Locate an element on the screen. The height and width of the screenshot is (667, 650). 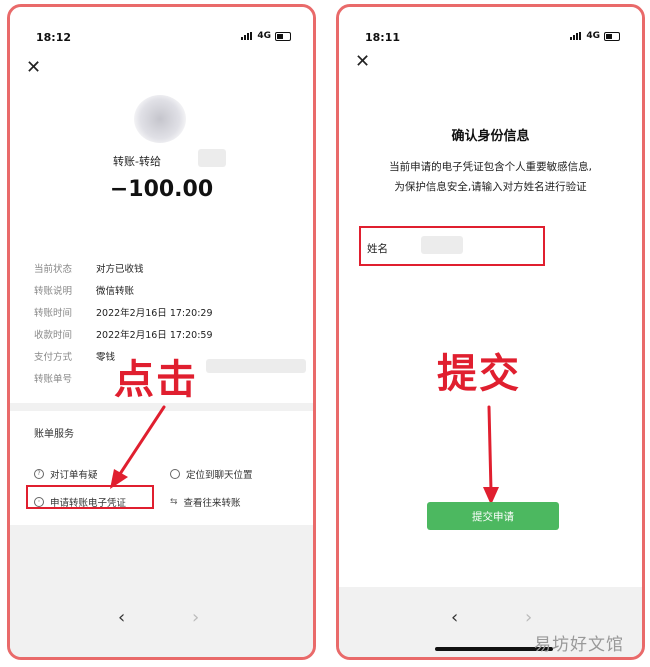
watermark: 易坊好文馆 is located at coordinates (579, 645).